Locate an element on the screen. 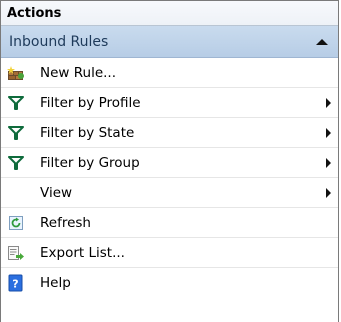  action-label: Filter by Group is located at coordinates (90, 162).